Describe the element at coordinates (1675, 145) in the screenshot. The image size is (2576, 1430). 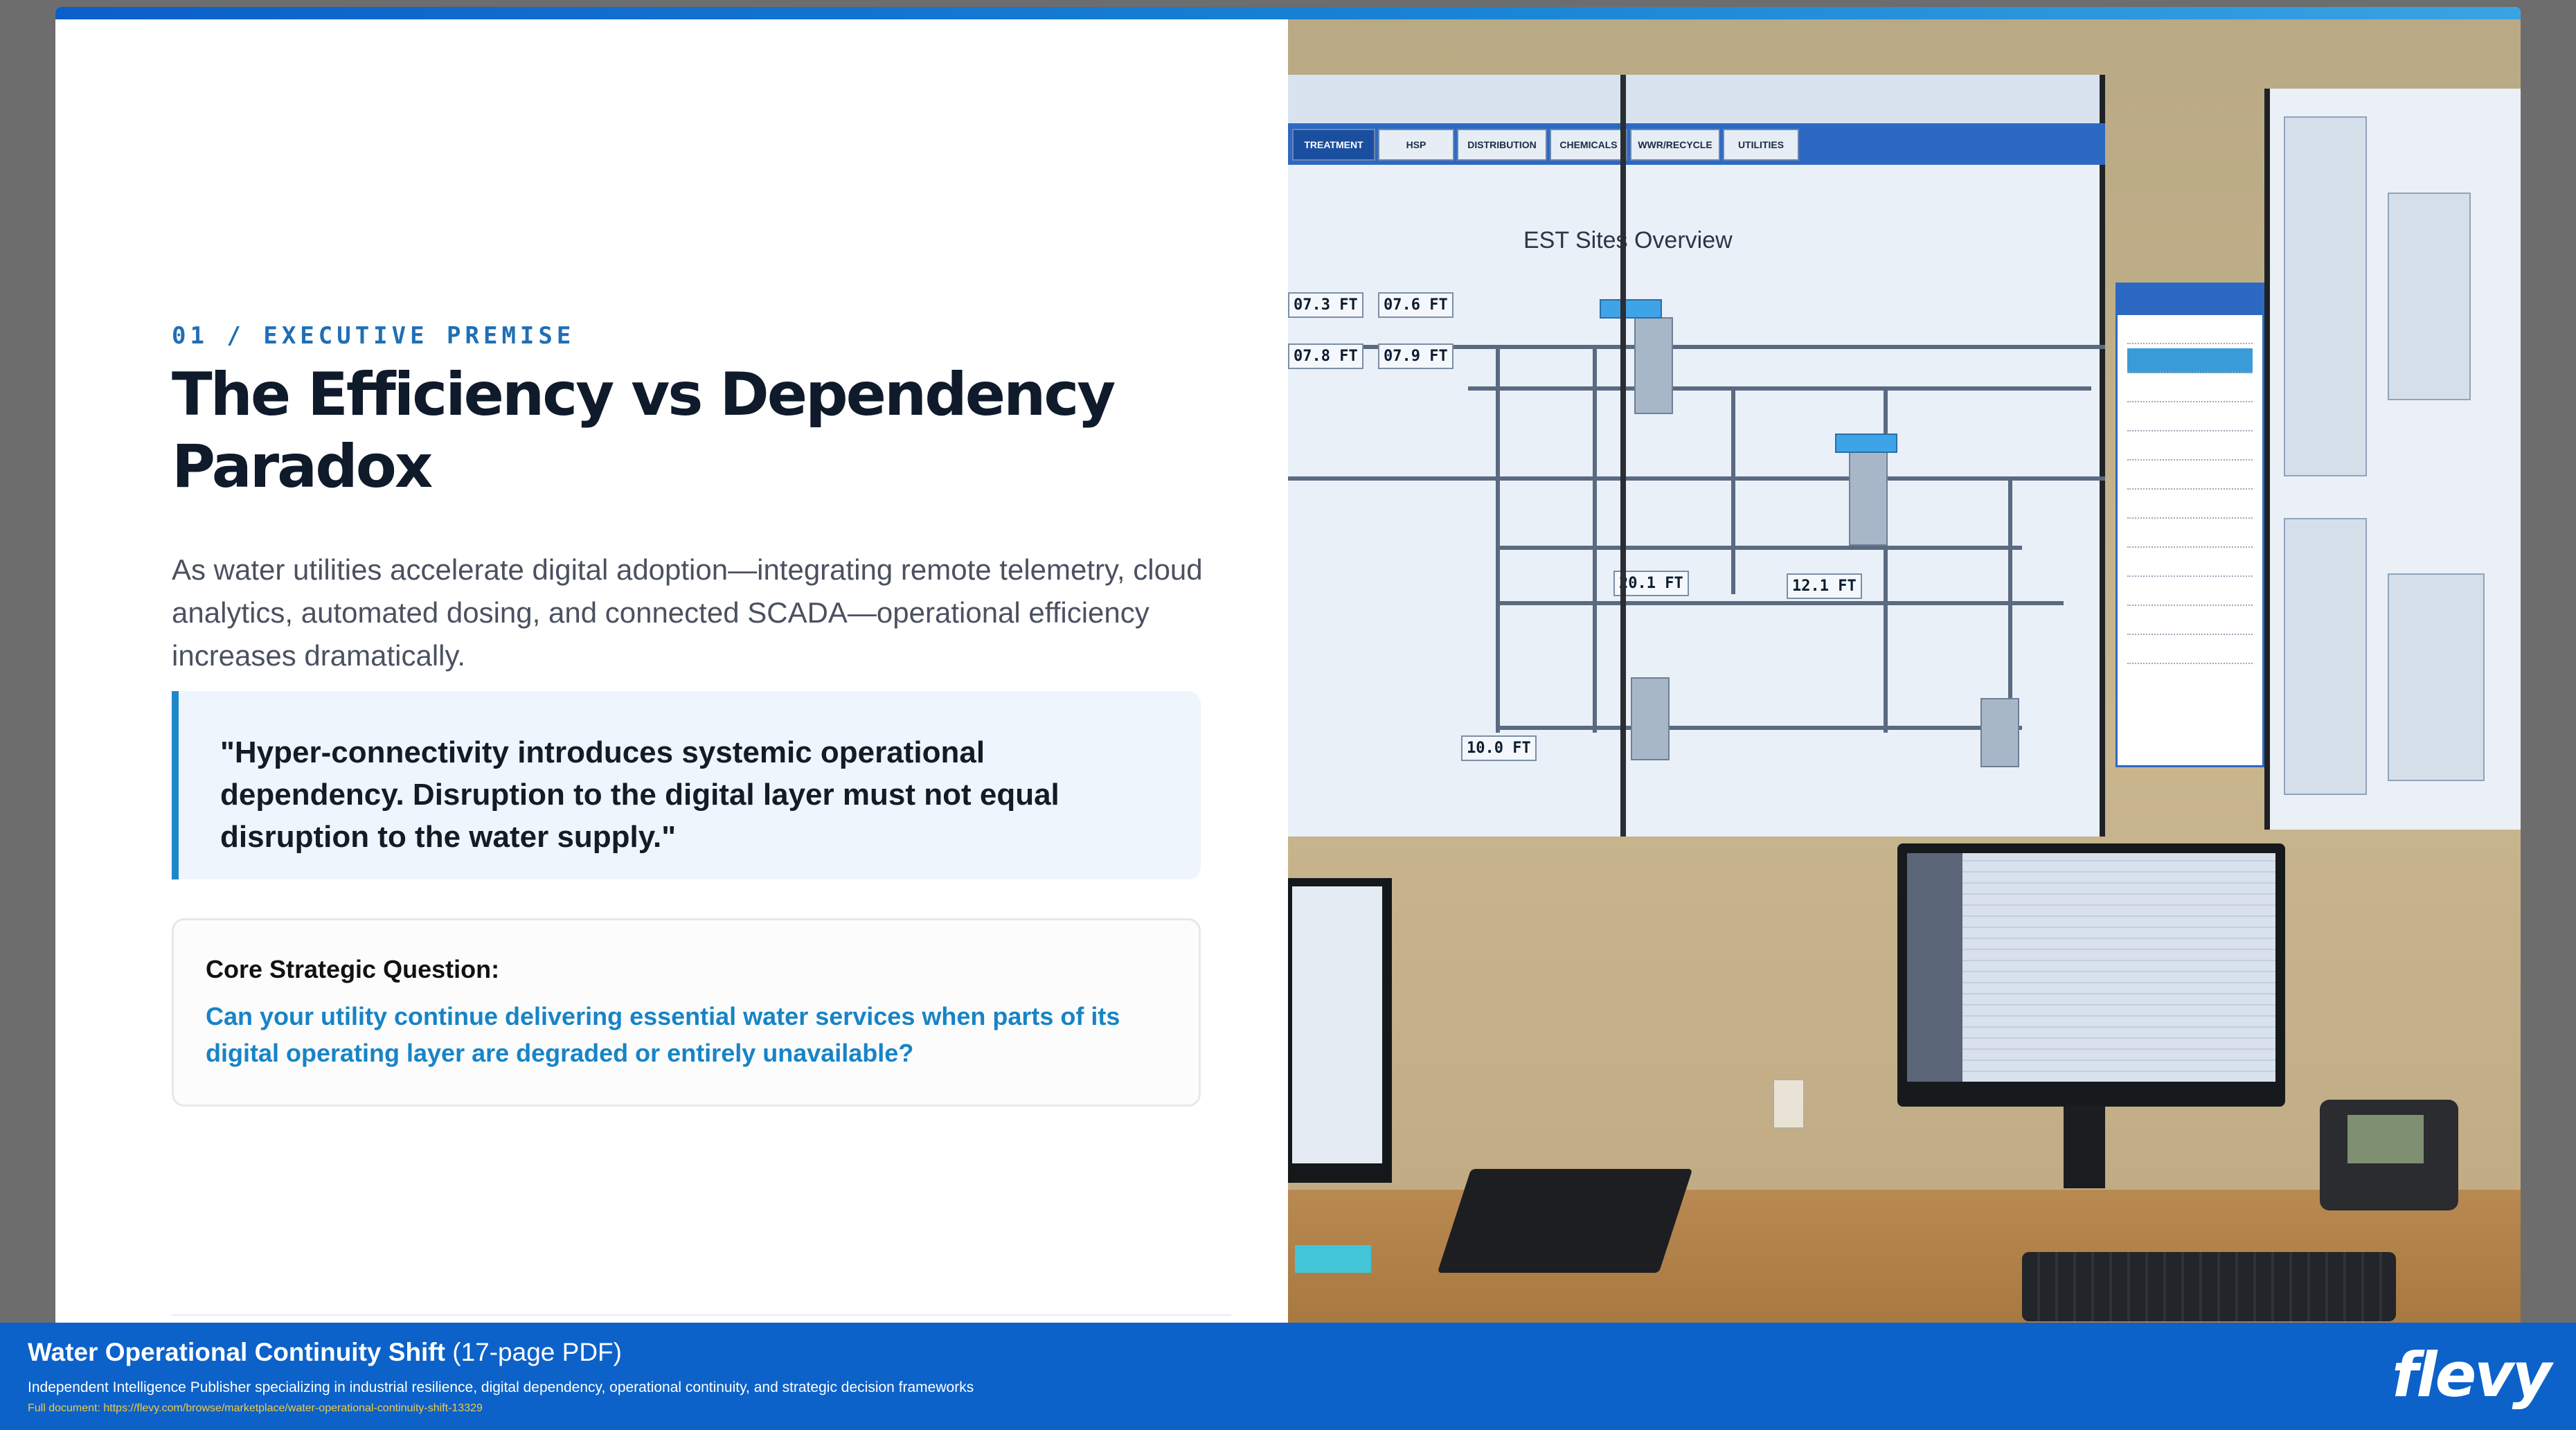
I see `scada-tab-wwr-recycle: WWR/RECYCLE` at that location.